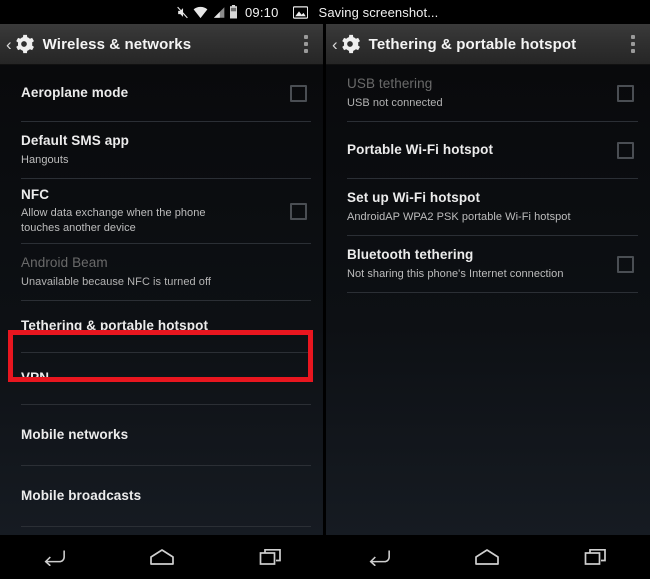 Image resolution: width=650 pixels, height=579 pixels. I want to click on row-texts: Default SMS app Hangouts, so click(164, 149).